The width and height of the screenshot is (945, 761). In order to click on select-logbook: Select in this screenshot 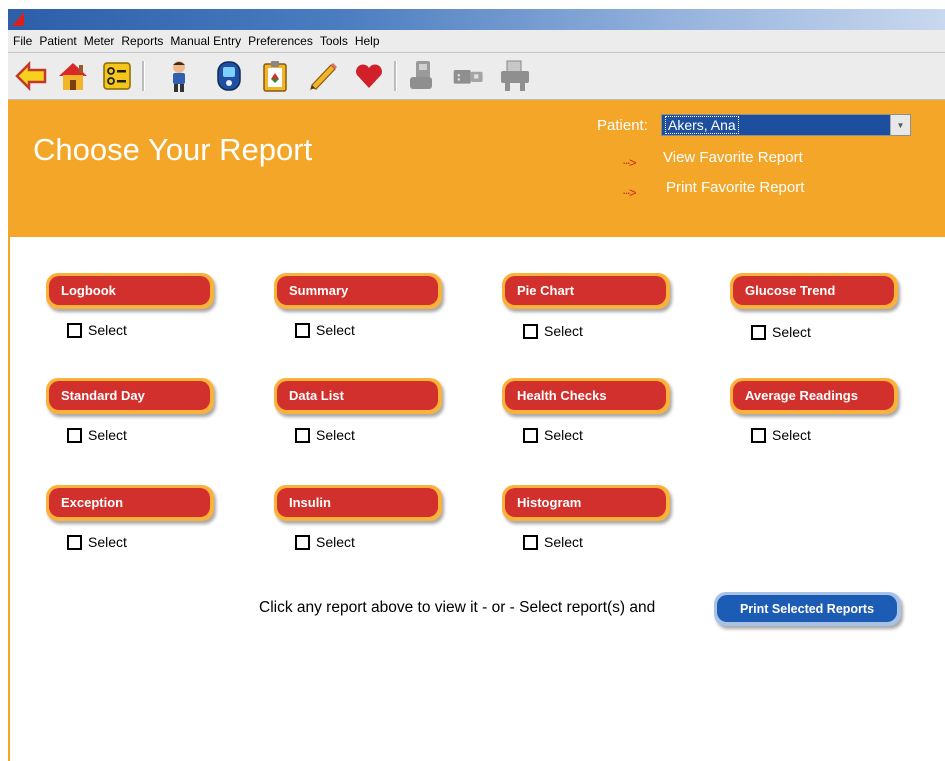, I will do `click(97, 330)`.